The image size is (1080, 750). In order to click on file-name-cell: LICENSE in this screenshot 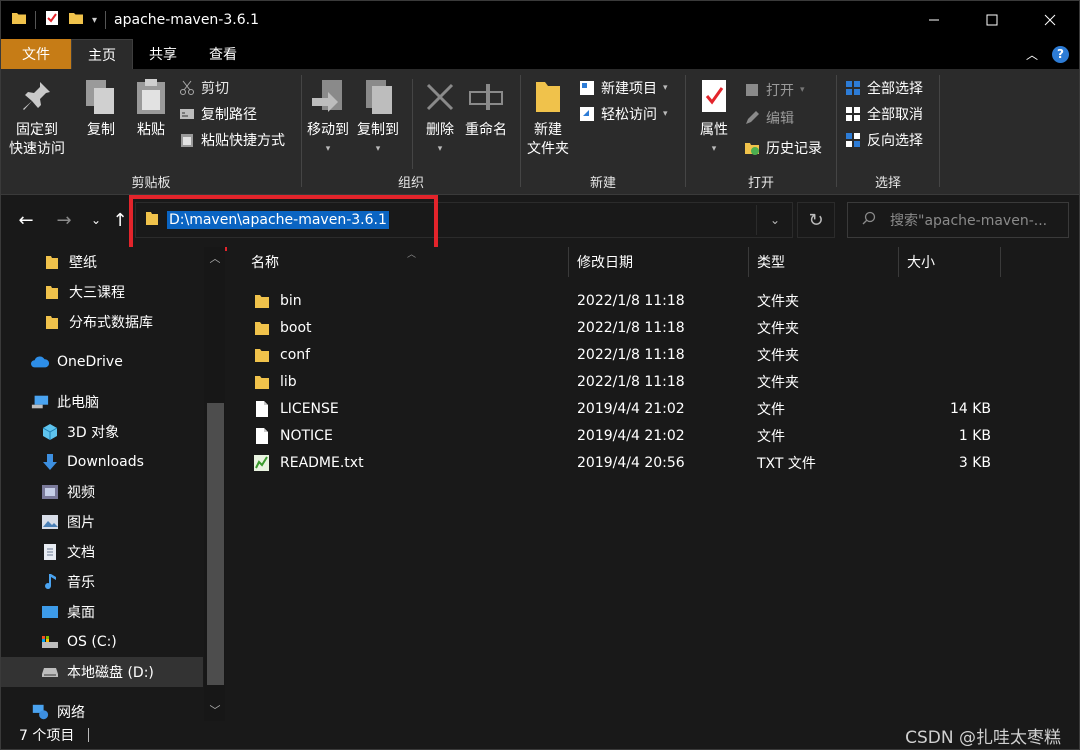, I will do `click(296, 408)`.